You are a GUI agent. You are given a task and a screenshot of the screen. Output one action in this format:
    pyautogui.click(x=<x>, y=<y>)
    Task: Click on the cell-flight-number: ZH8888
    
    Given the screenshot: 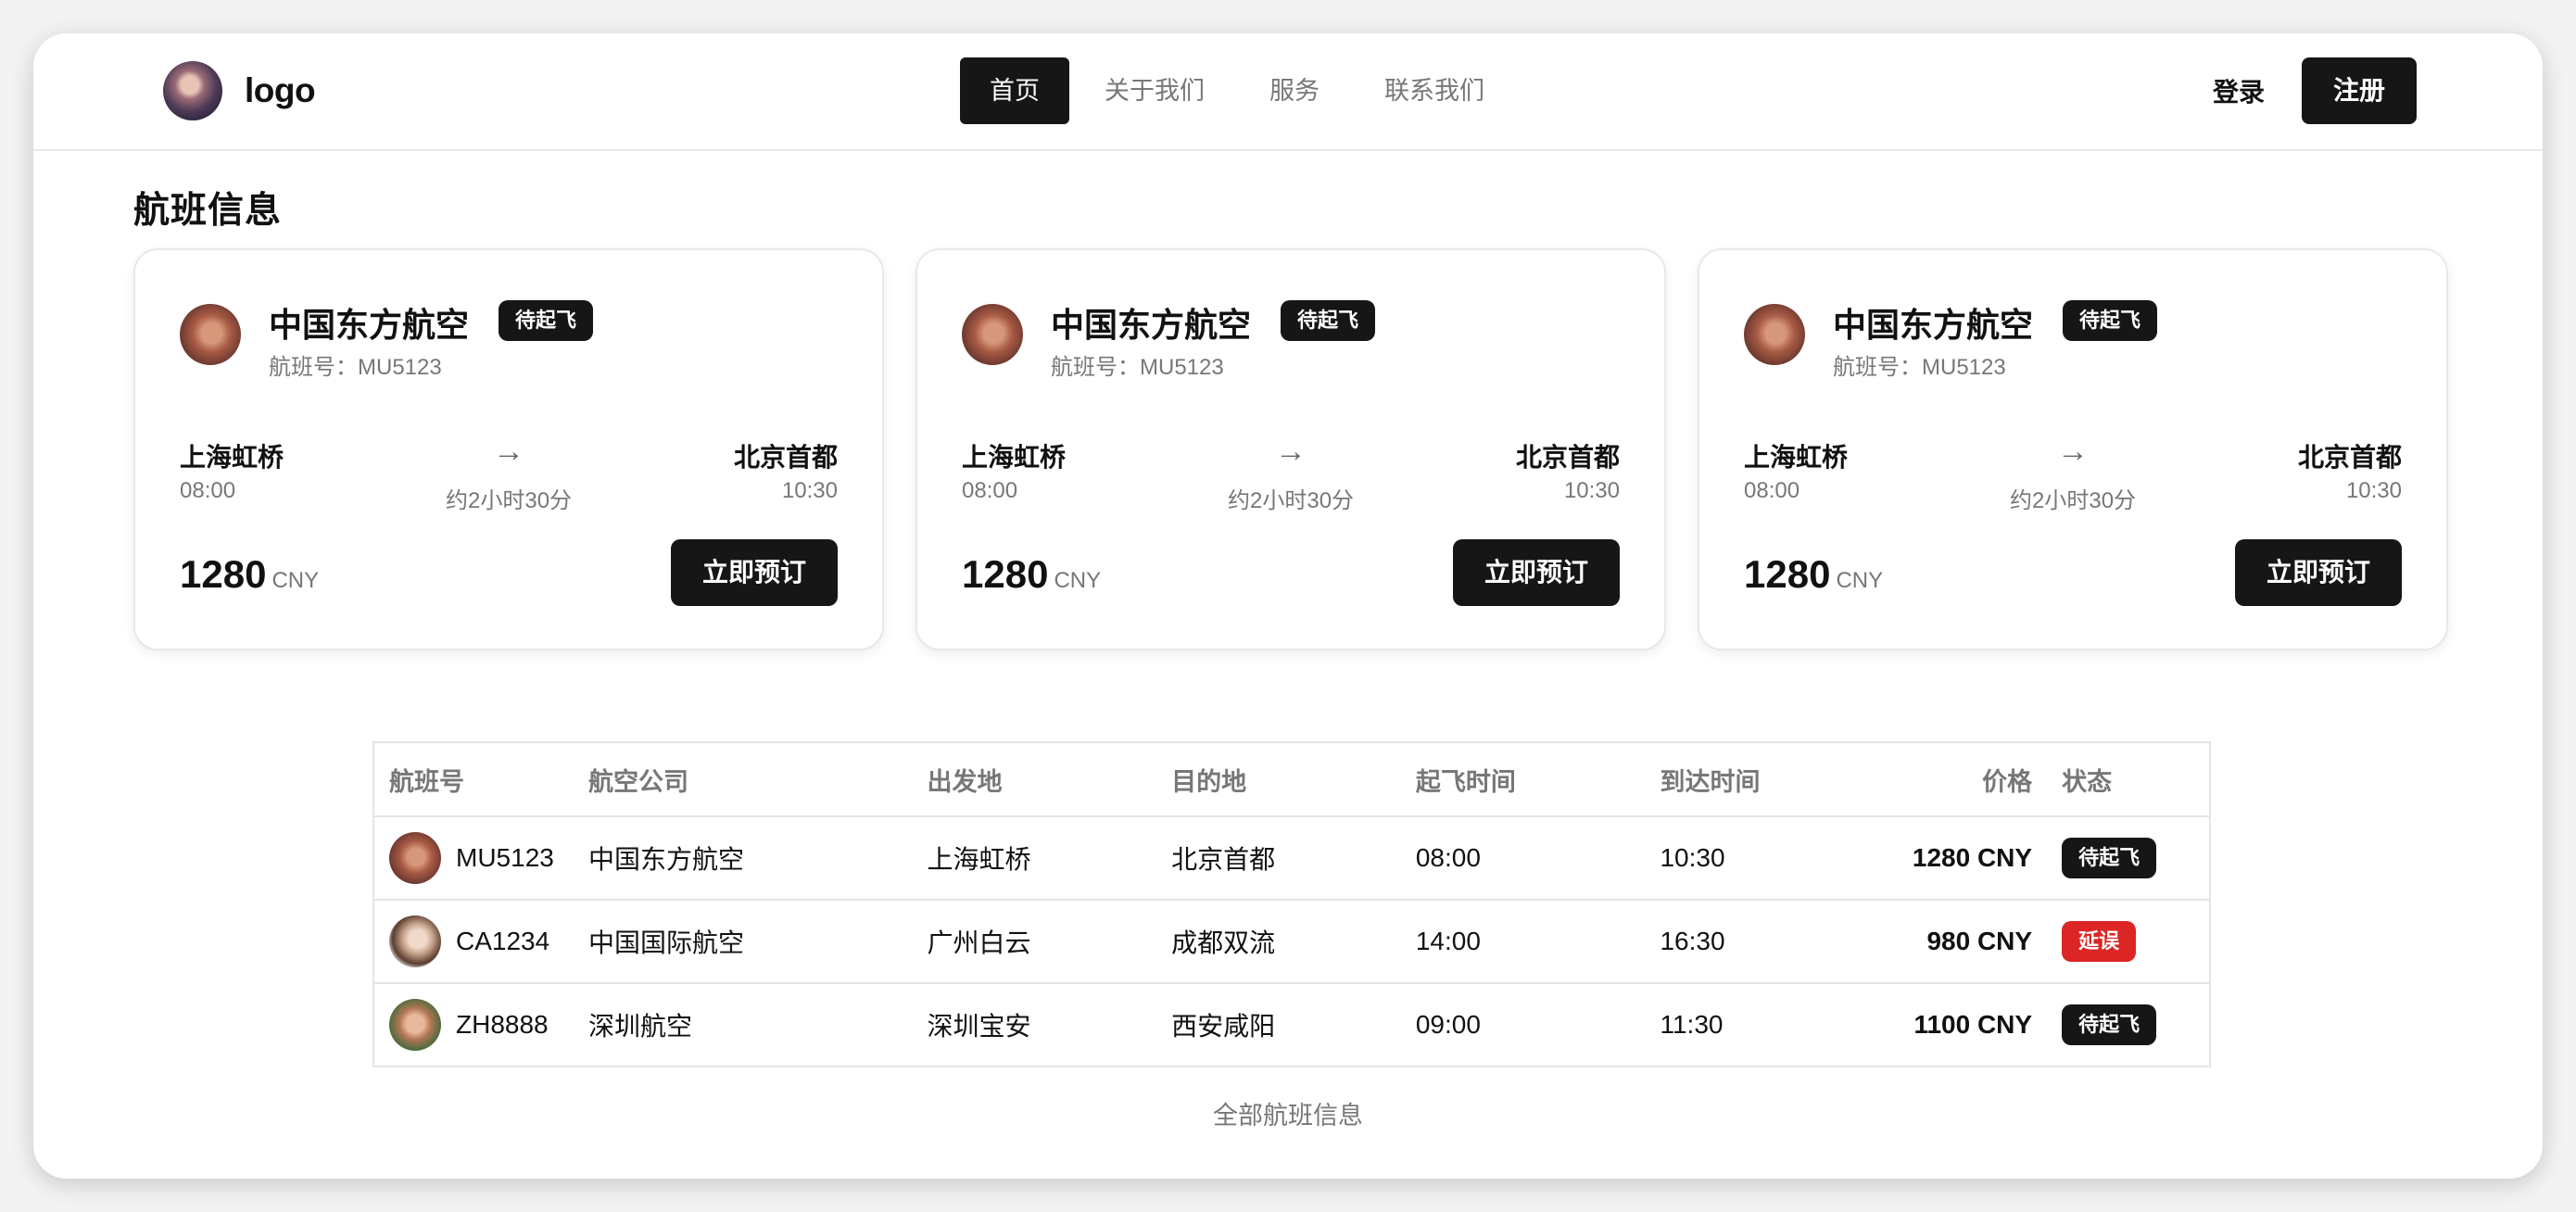 What is the action you would take?
    pyautogui.click(x=474, y=1025)
    